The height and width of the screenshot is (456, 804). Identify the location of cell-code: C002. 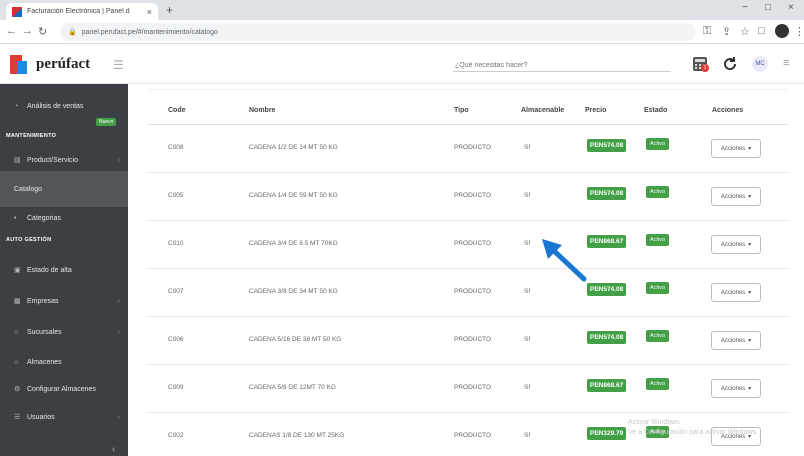
(176, 435).